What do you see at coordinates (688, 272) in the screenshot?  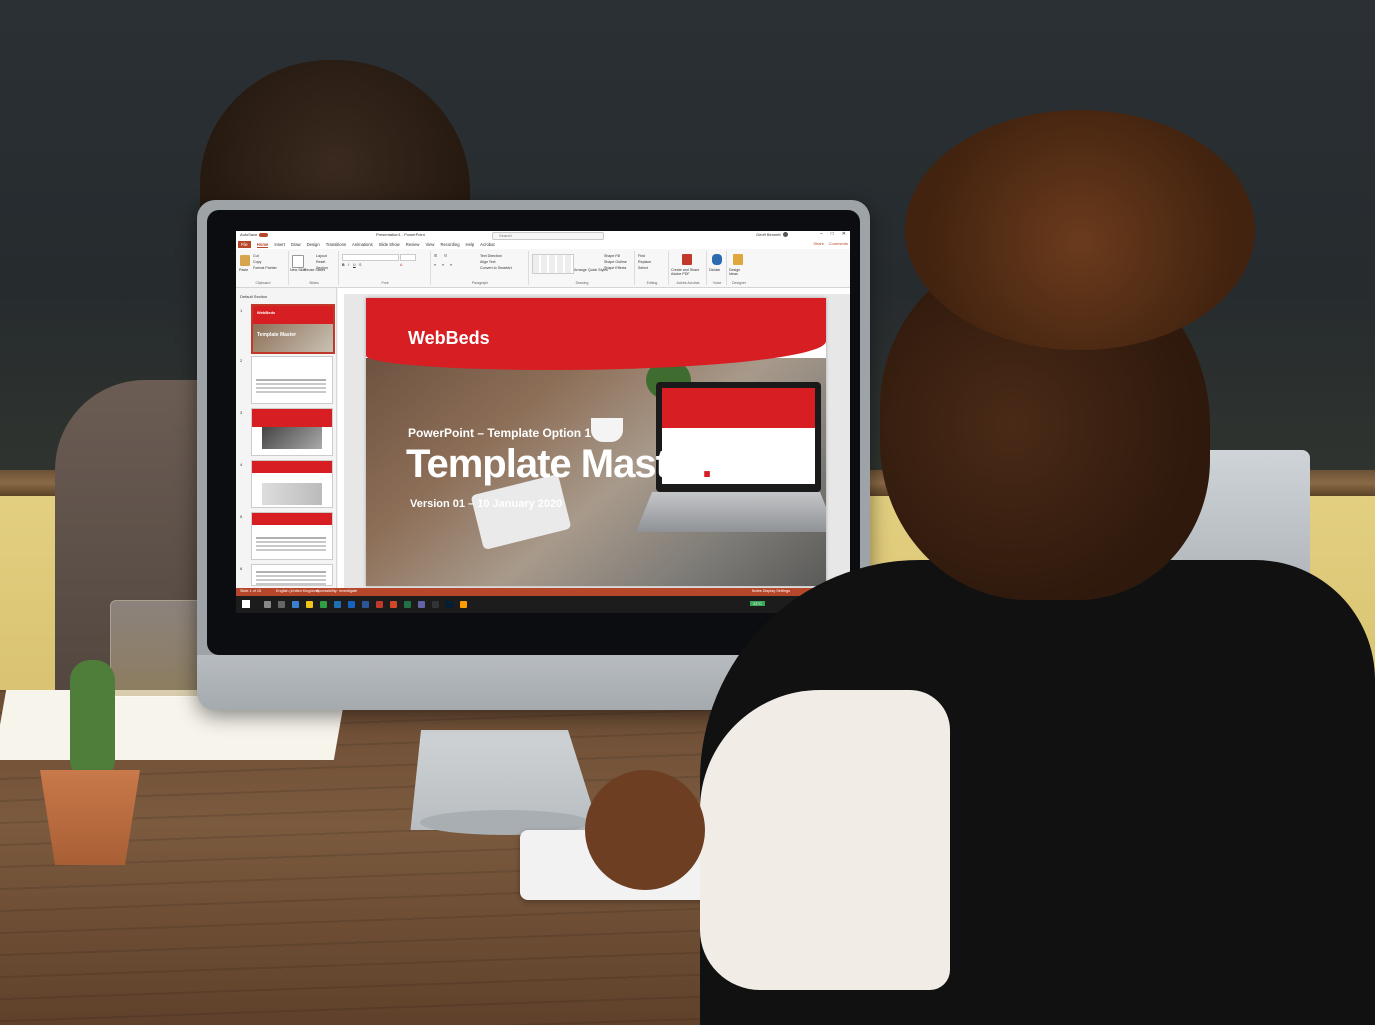 I see `create-share-pdf-button: Create and Share Adobe PDF` at bounding box center [688, 272].